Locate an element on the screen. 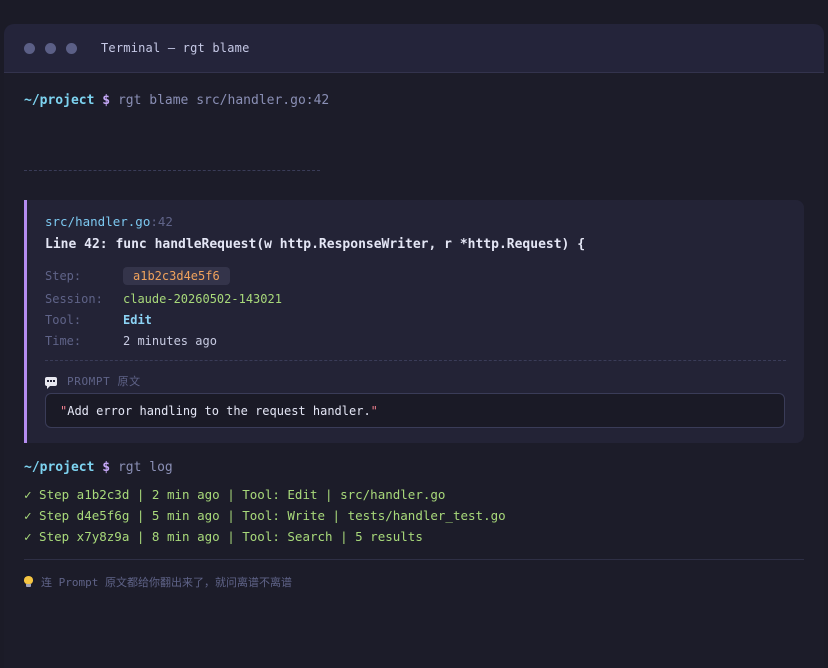 This screenshot has width=828, height=668. command-line-blame: ~/project $ rgt blame src/handler.go:42 is located at coordinates (176, 100).